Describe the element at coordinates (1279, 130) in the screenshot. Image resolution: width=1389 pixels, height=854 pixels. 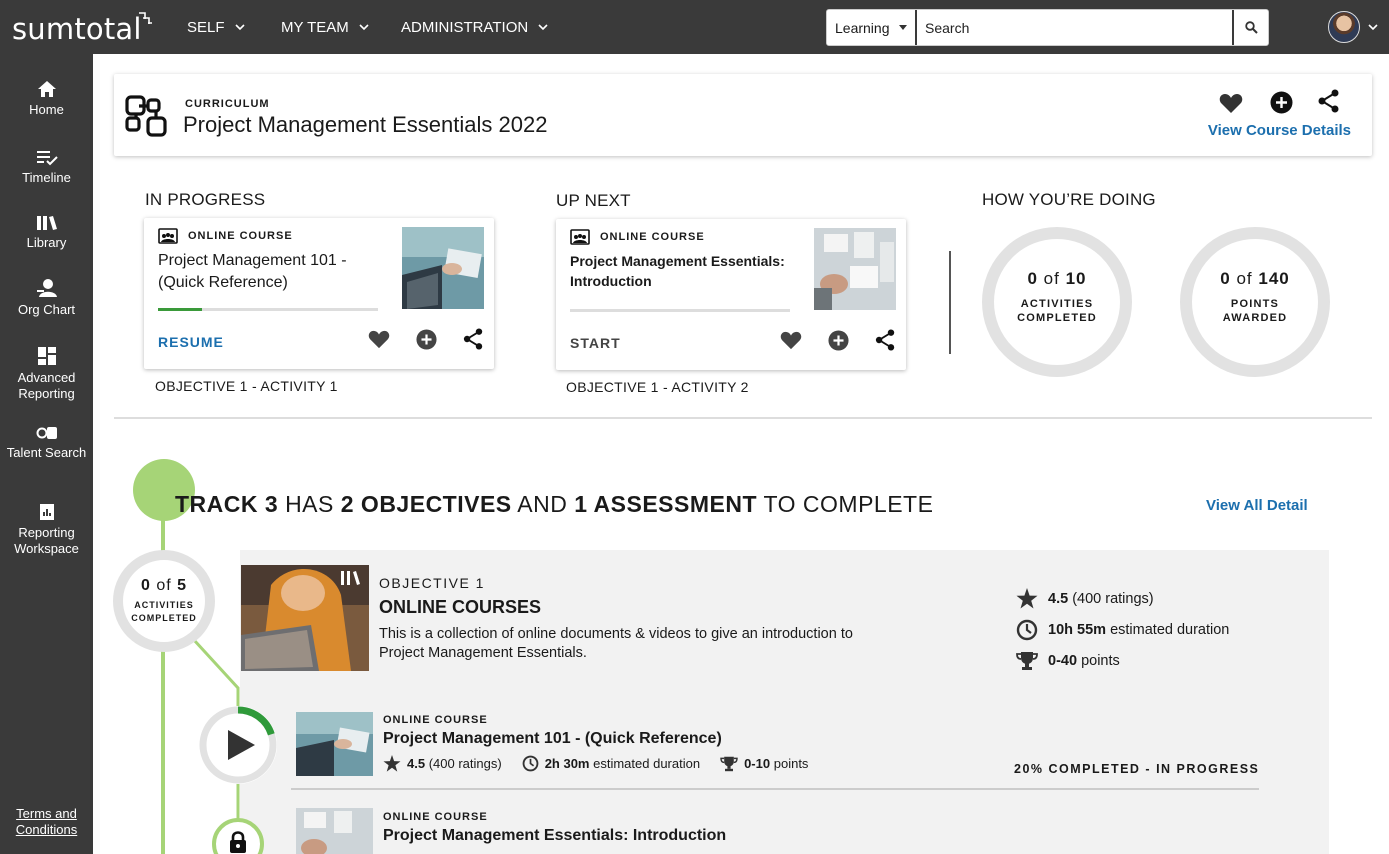
I see `view-course-details-link: View Course Details` at that location.